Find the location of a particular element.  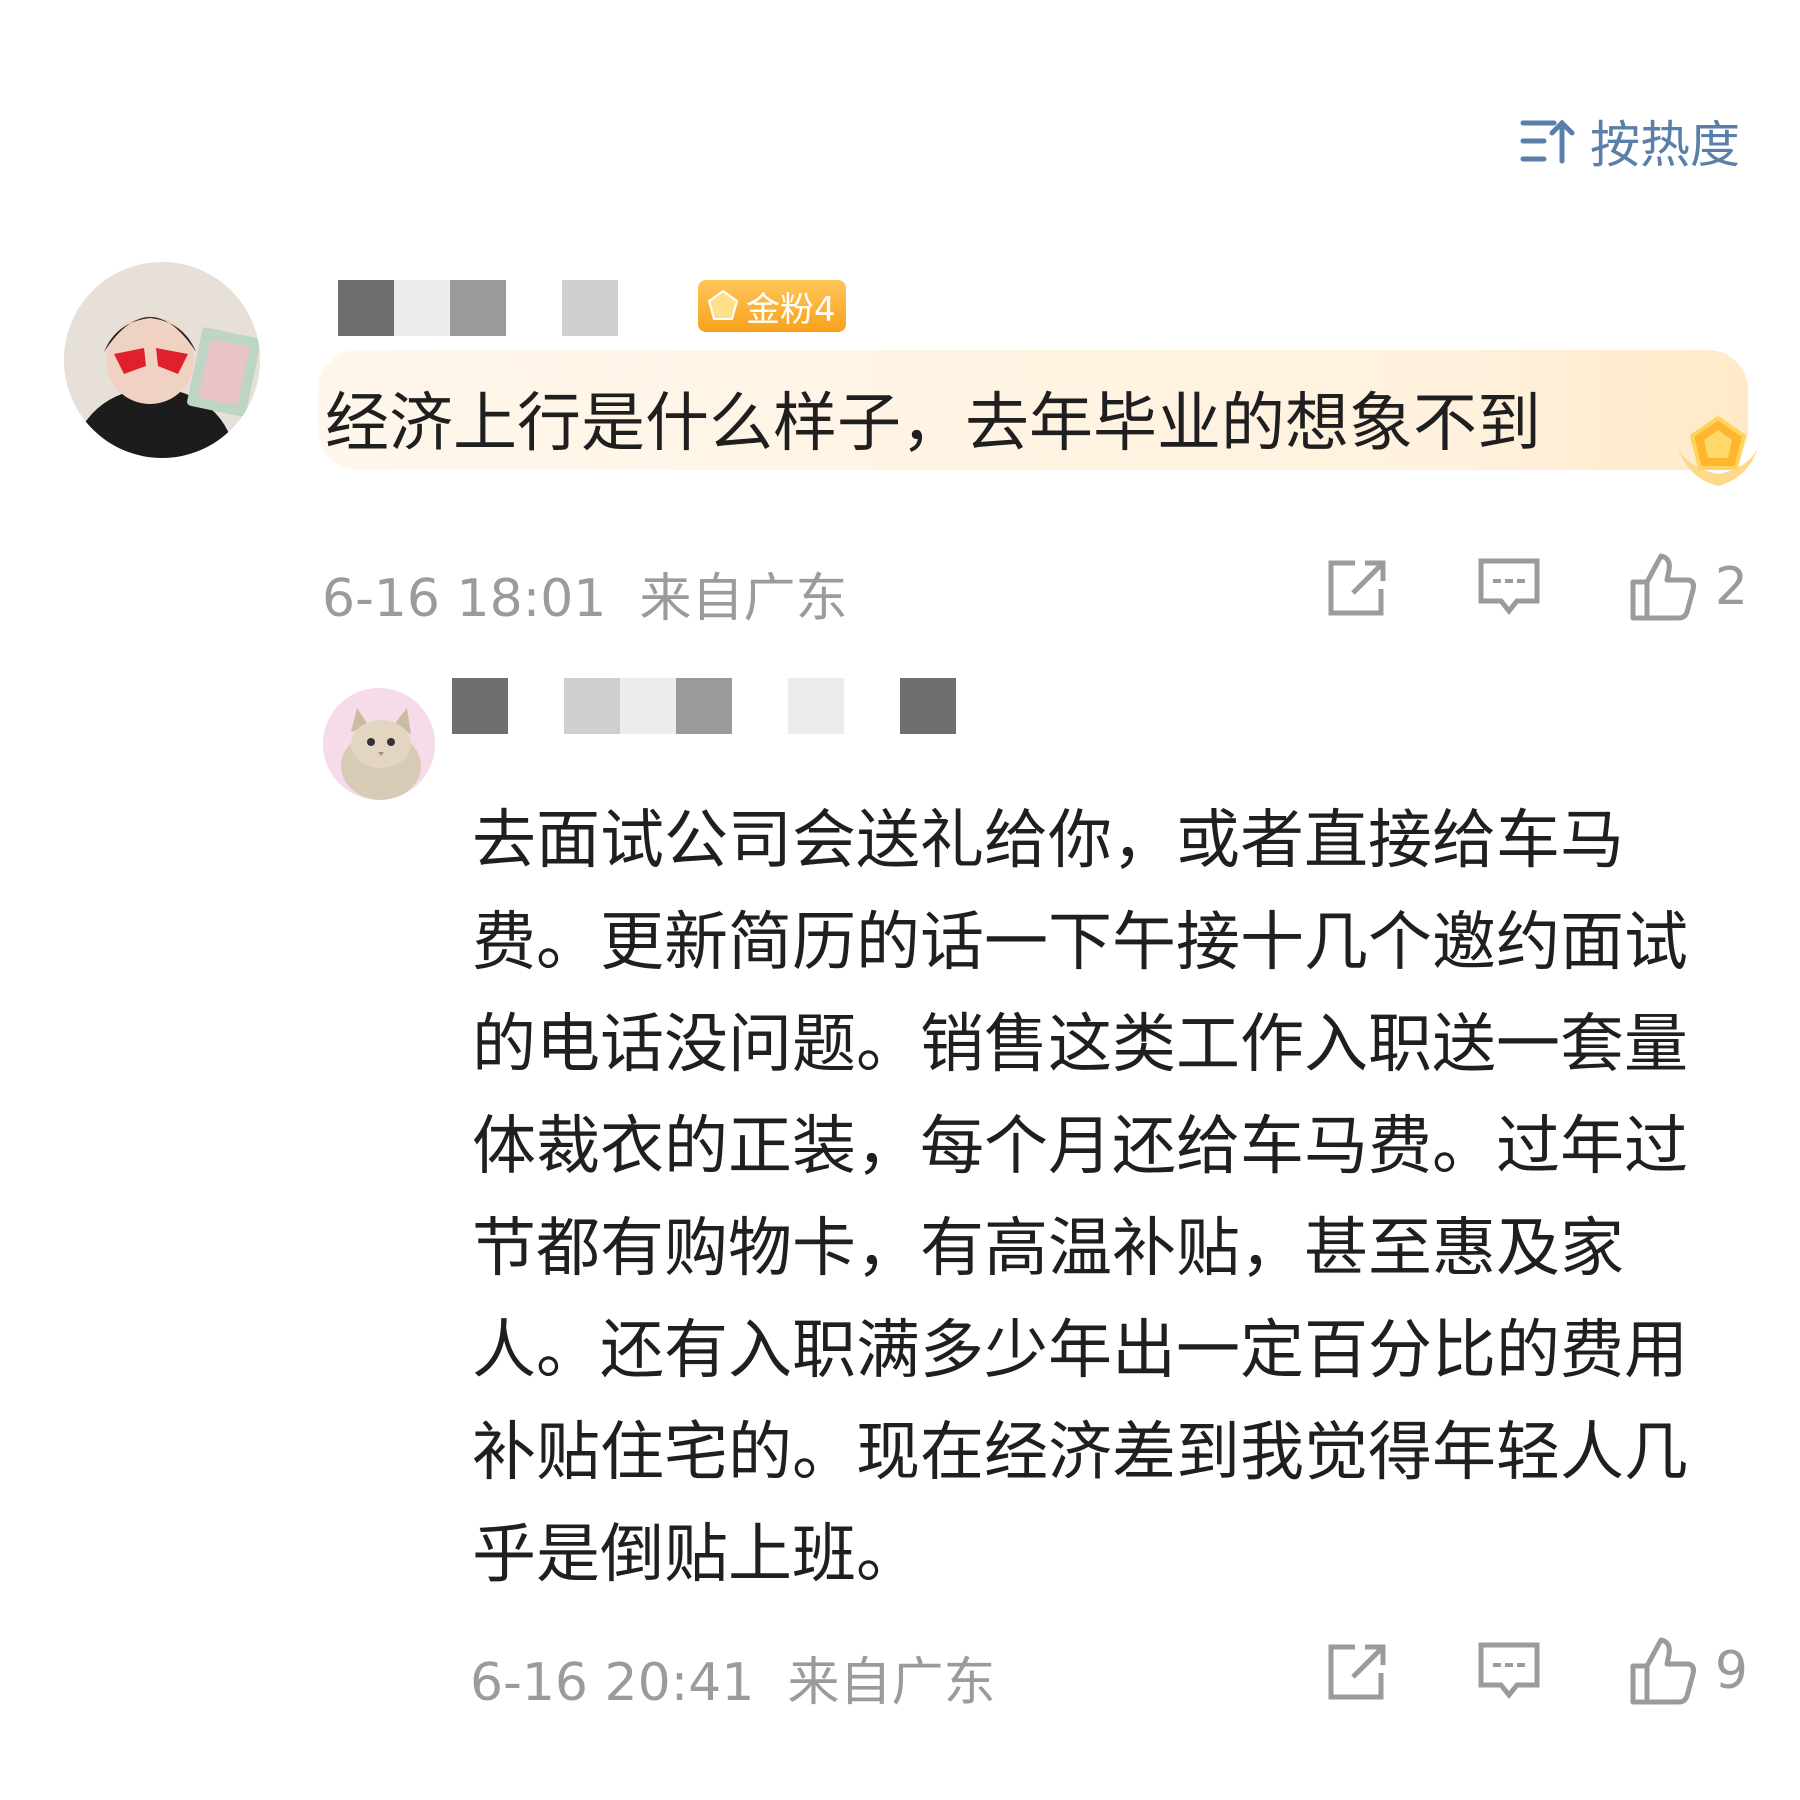

username-redacted is located at coordinates (478, 308).